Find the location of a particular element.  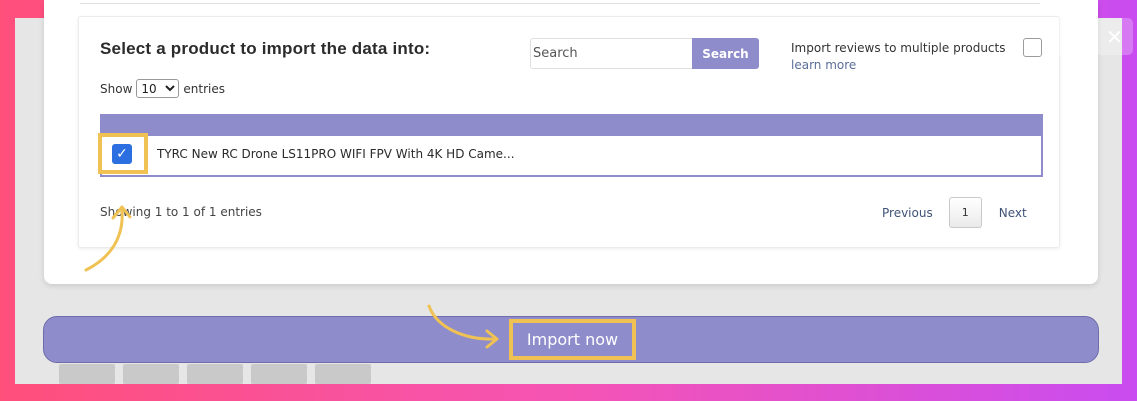

next-button: Next is located at coordinates (1013, 213).